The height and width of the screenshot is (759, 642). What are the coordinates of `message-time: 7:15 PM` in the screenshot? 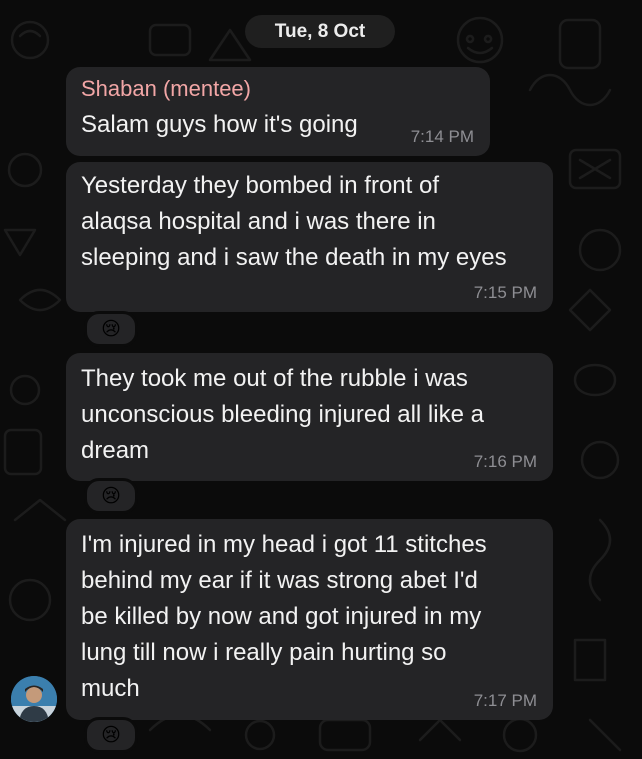 It's located at (505, 292).